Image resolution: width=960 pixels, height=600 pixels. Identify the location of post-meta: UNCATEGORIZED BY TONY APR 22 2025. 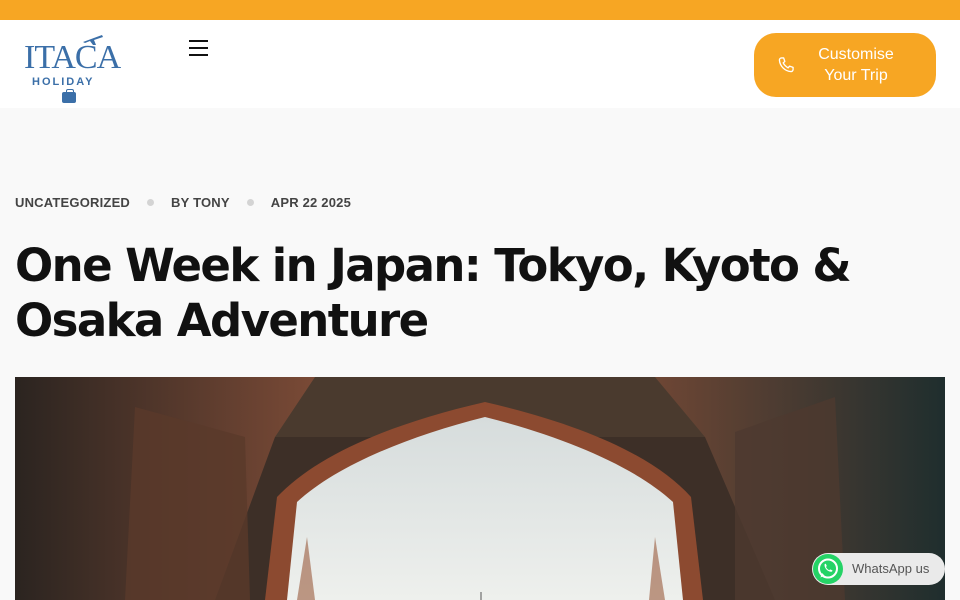
(183, 202).